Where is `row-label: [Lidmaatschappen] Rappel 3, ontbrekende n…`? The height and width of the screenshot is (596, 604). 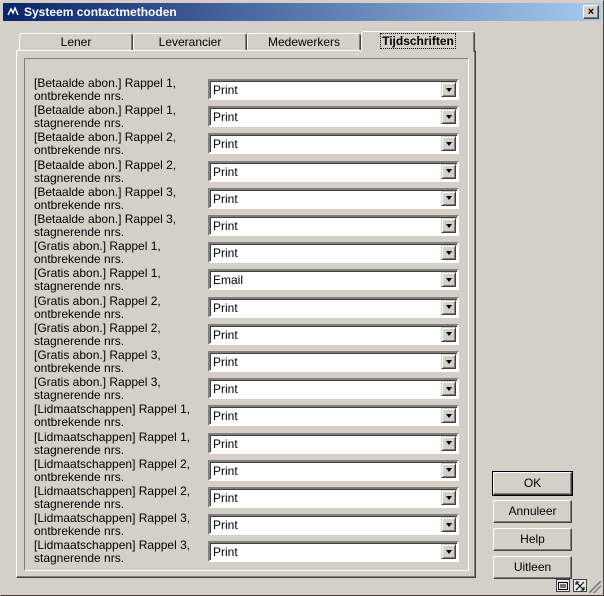
row-label: [Lidmaatschappen] Rappel 3, ontbrekende n… is located at coordinates (120, 525).